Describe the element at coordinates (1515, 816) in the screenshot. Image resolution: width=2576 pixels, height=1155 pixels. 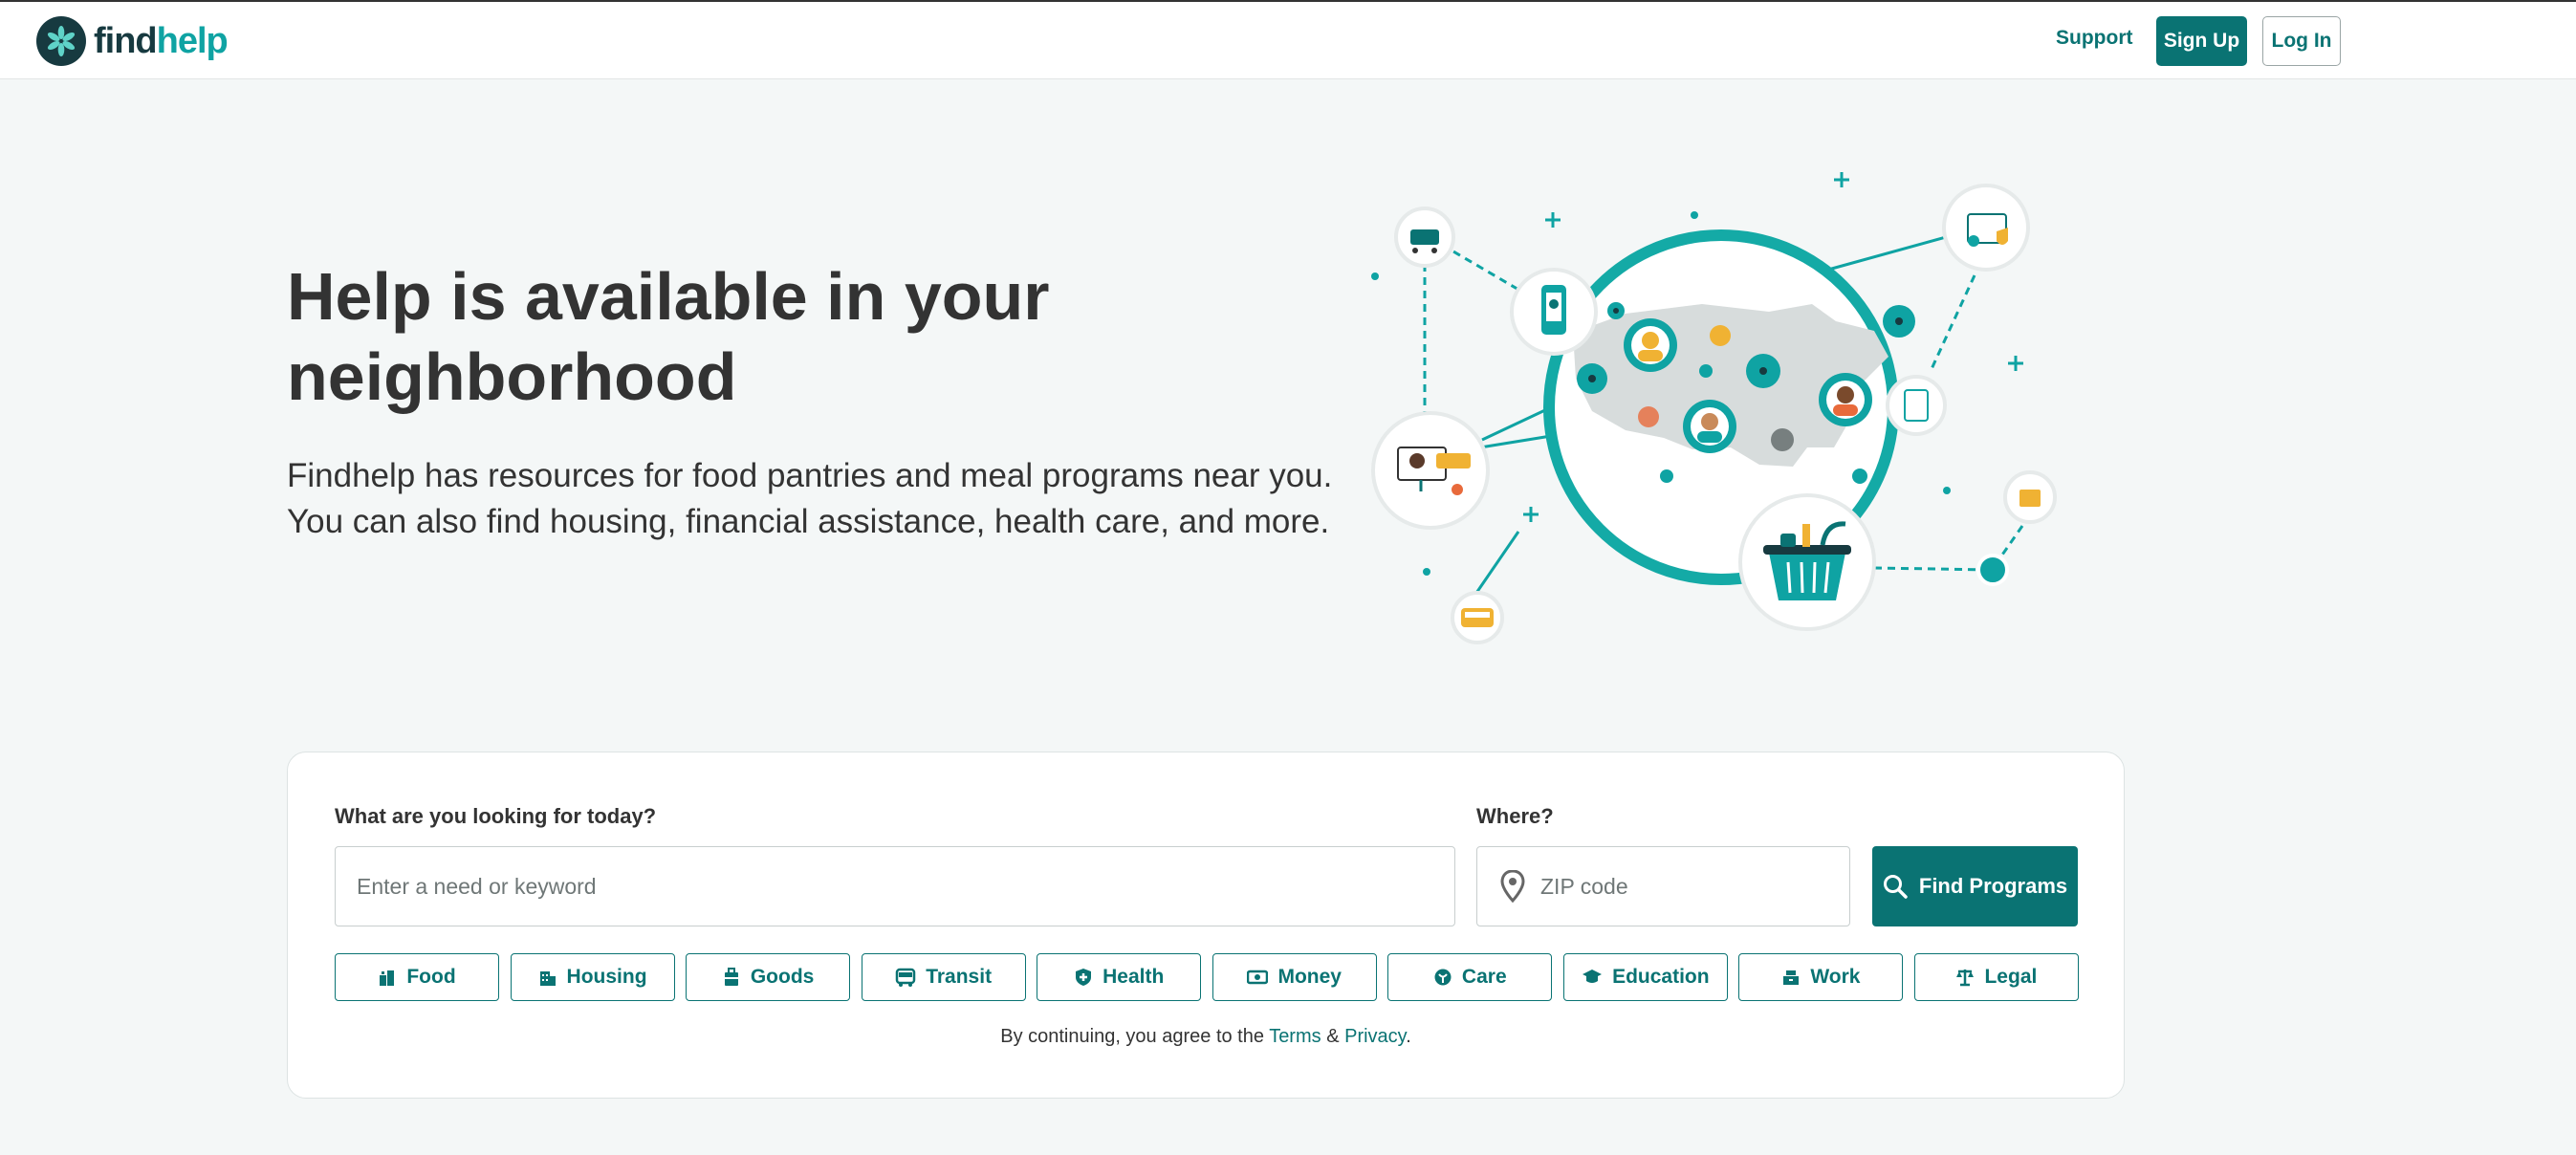
I see `where-label: Where?` at that location.